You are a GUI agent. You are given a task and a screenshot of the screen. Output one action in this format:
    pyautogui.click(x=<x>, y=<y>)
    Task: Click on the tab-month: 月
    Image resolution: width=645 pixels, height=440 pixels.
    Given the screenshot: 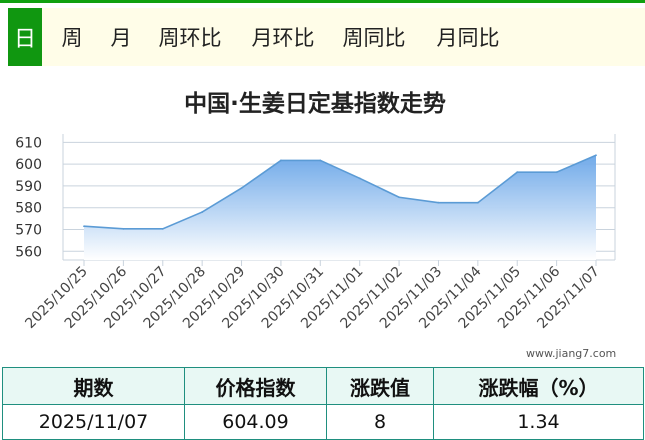 What is the action you would take?
    pyautogui.click(x=121, y=37)
    